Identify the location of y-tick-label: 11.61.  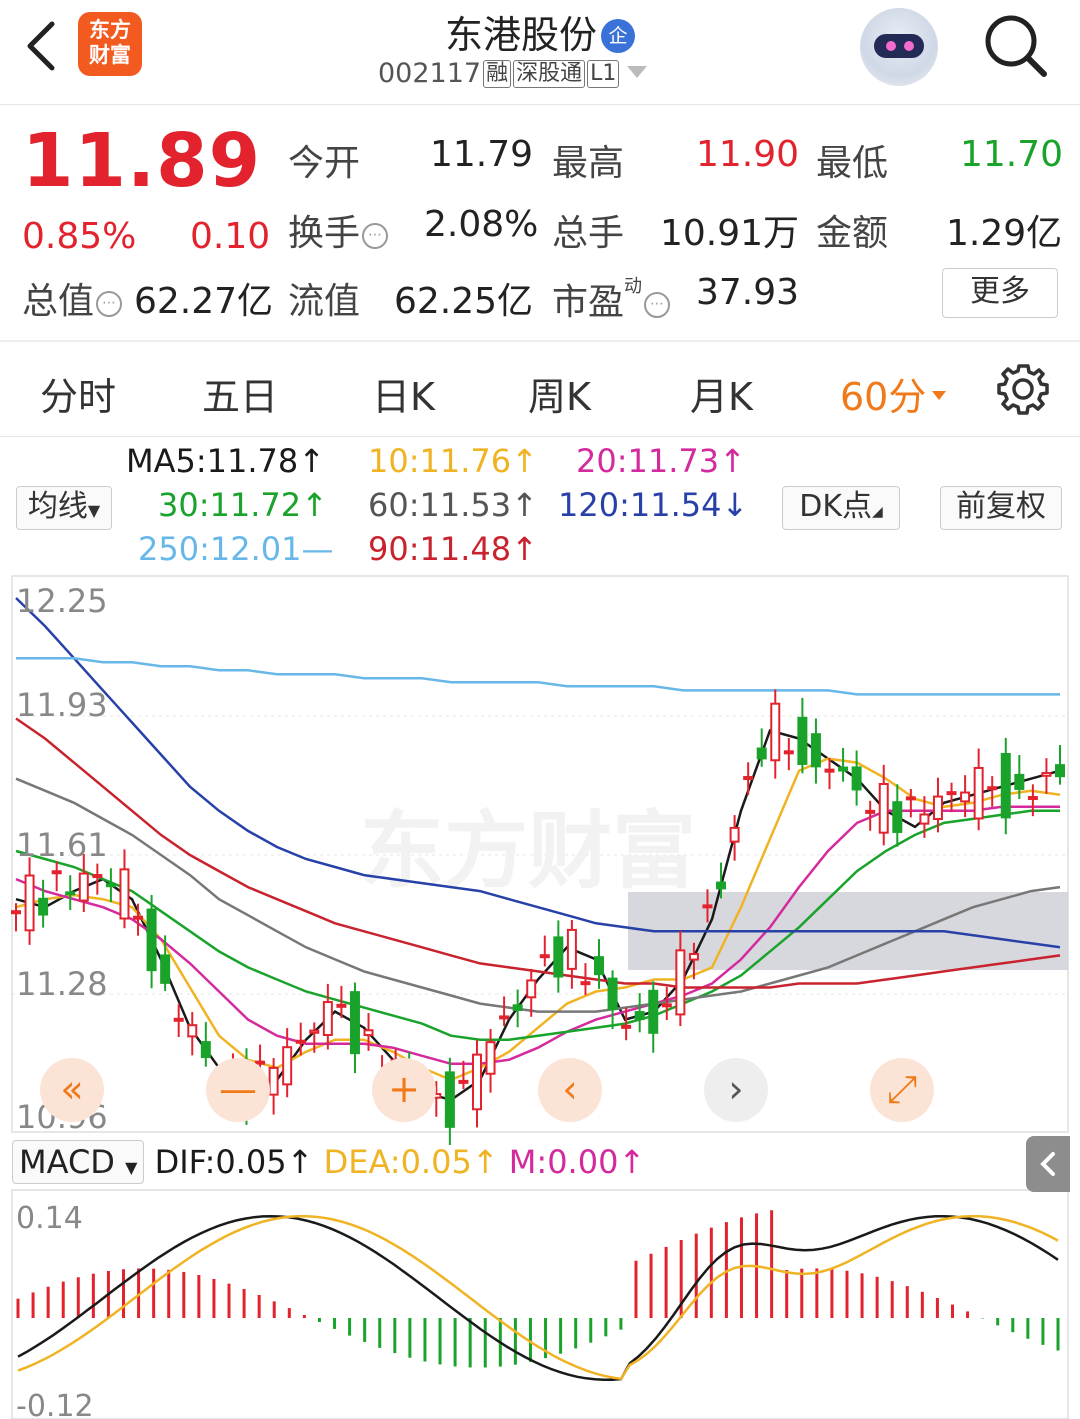
(62, 845).